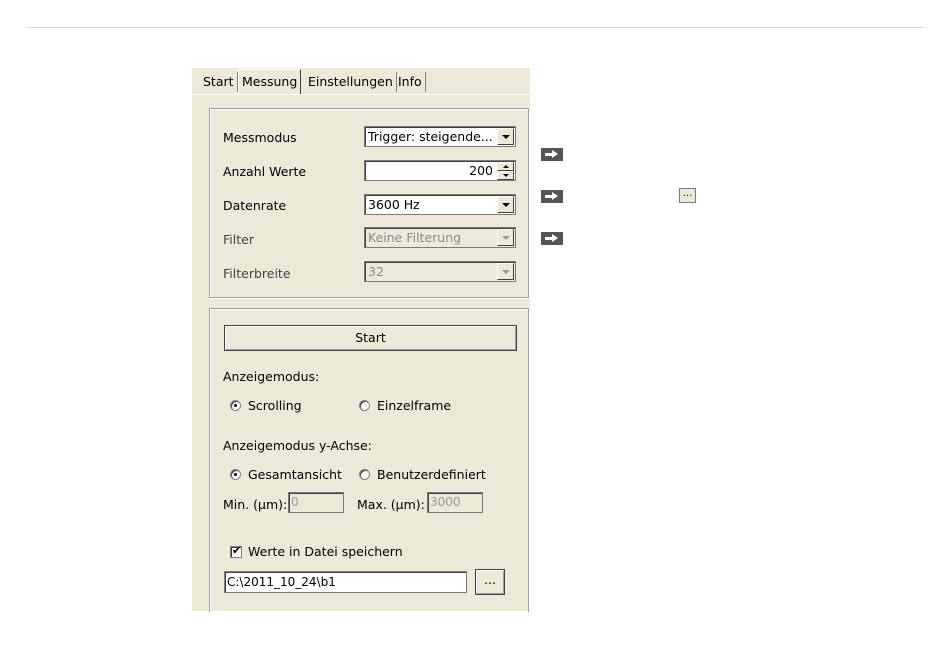 This screenshot has height=657, width=950. I want to click on anzahl-werte-label: Anzahl Werte, so click(265, 171).